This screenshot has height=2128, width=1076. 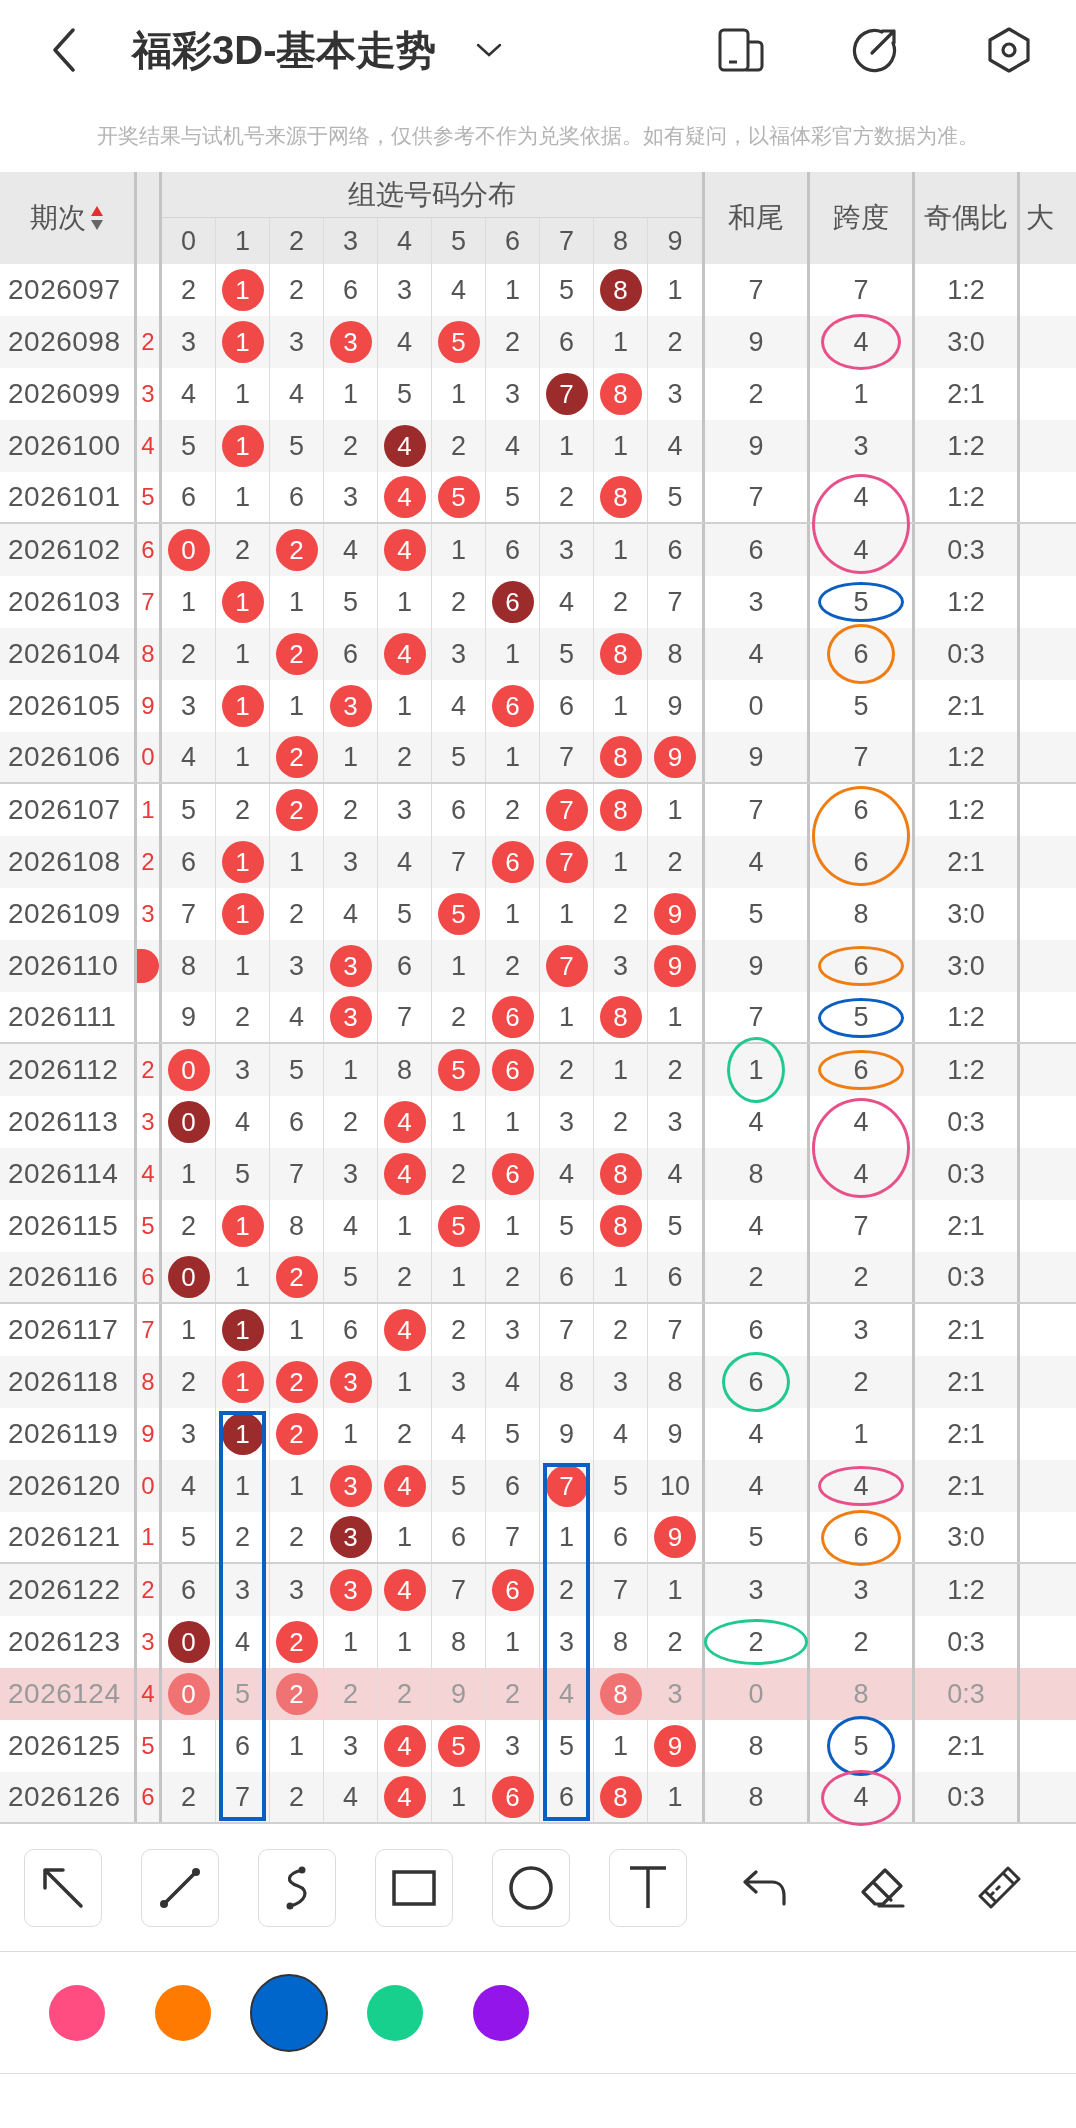 What do you see at coordinates (58, 218) in the screenshot?
I see `column-header: 期次` at bounding box center [58, 218].